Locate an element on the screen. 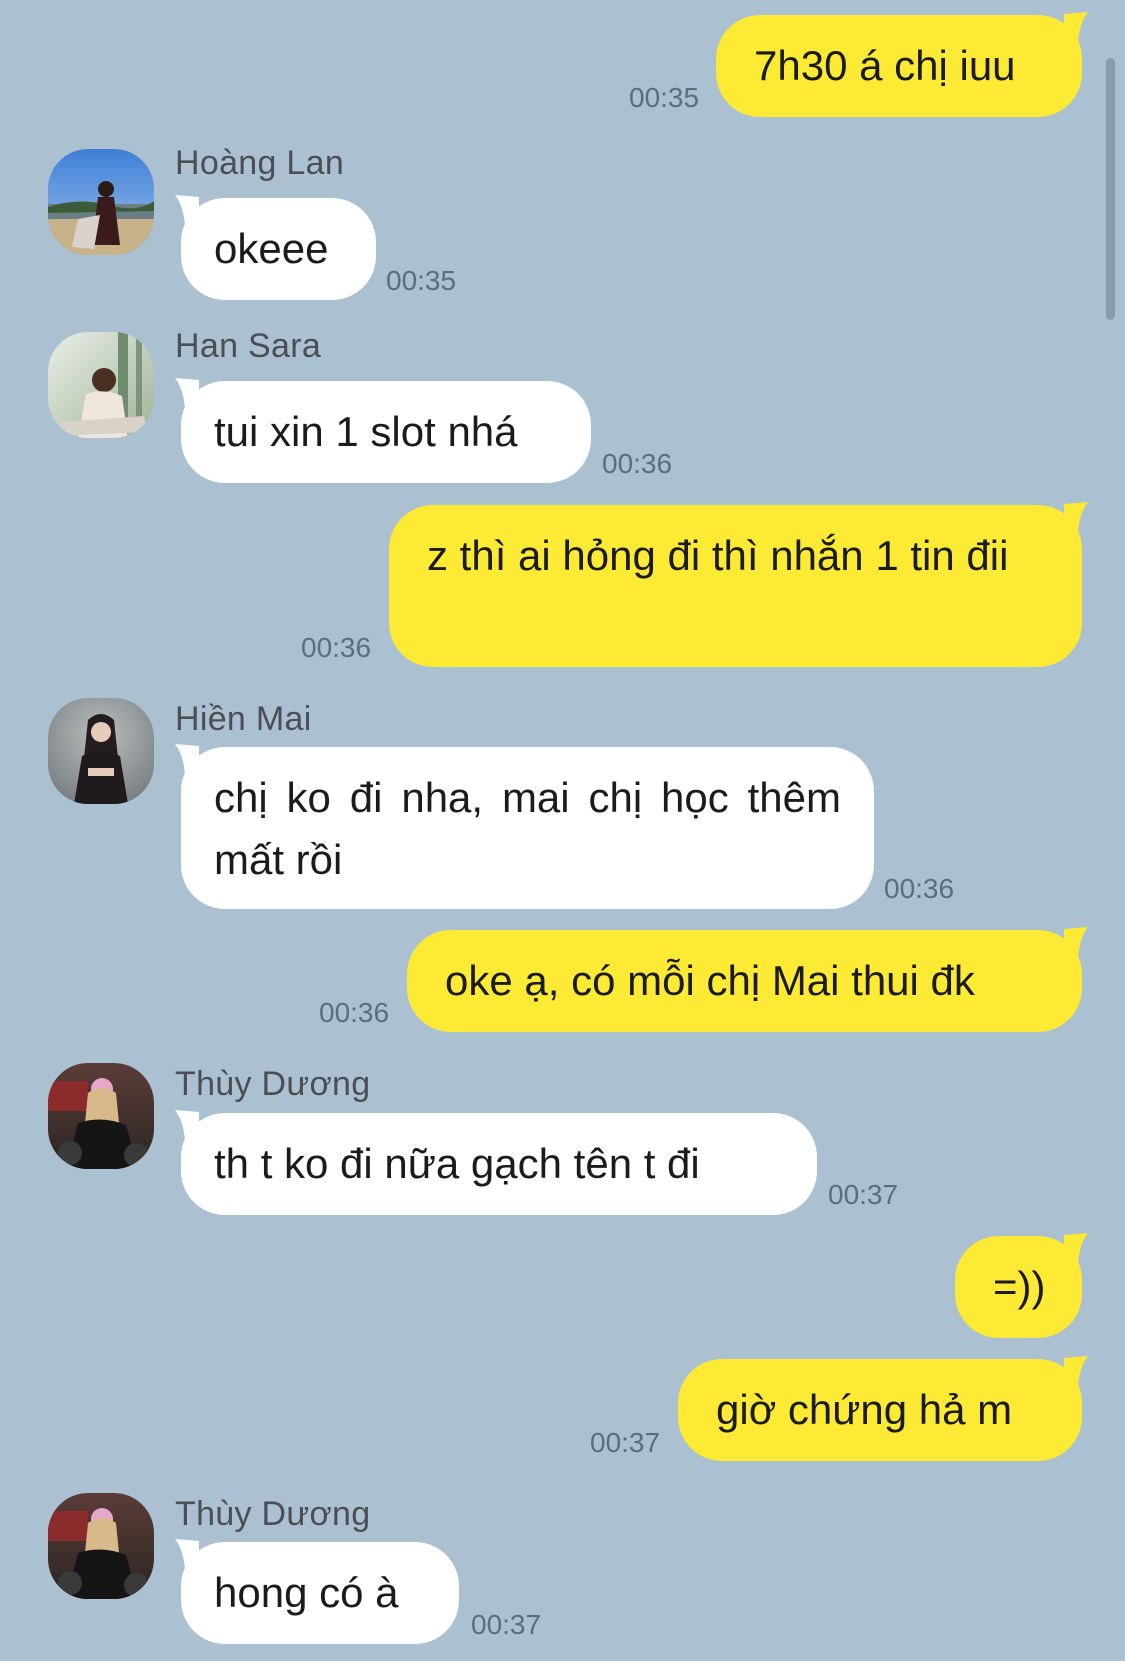  message-text: =)) is located at coordinates (1019, 1286).